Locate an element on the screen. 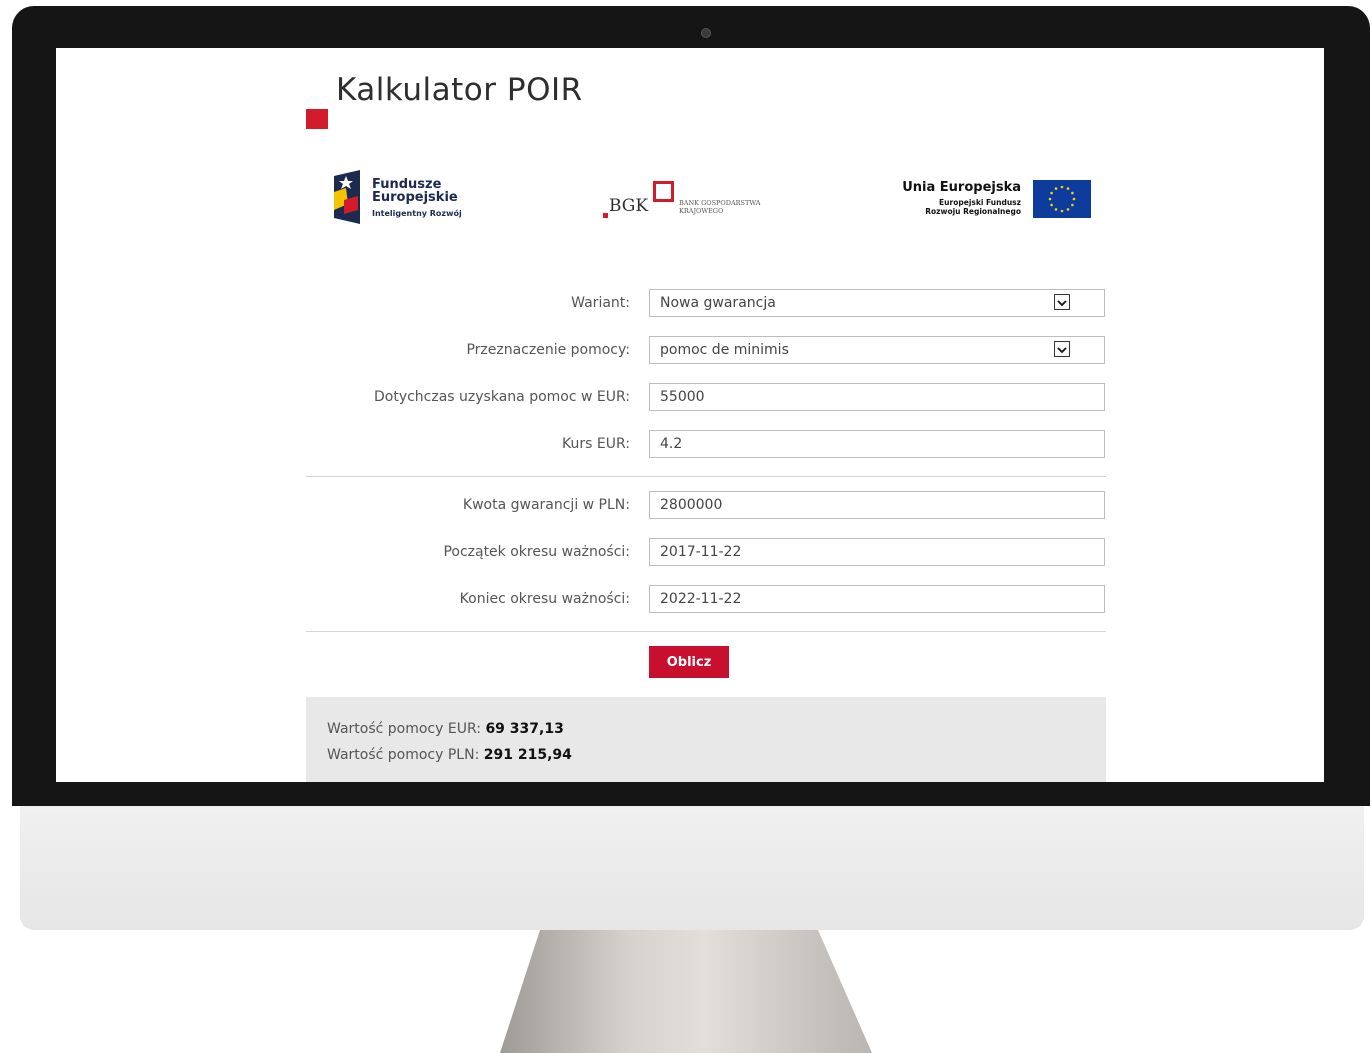 The height and width of the screenshot is (1053, 1372). row-koniec: Koniec okresu ważności: is located at coordinates (690, 600).